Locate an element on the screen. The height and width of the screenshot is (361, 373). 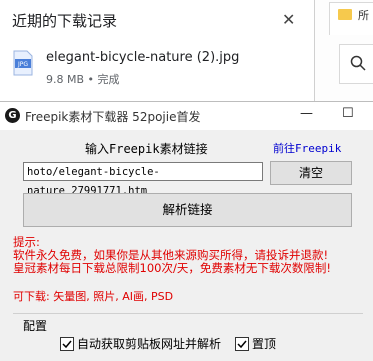
download-file-name: elegant-bicycle-nature (2).jpg is located at coordinates (142, 57).